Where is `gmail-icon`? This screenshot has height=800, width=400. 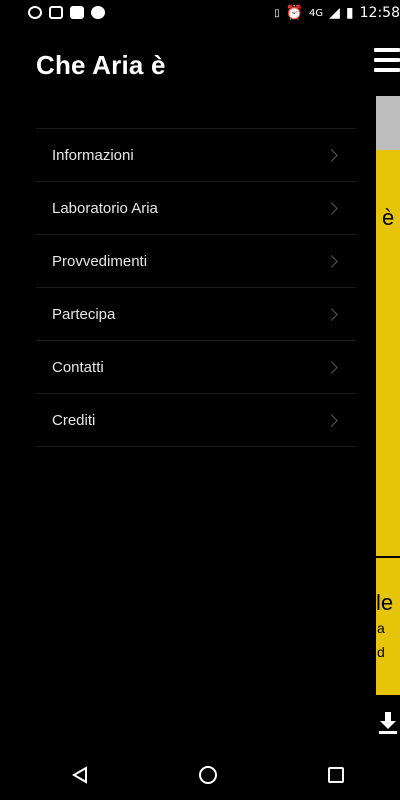
gmail-icon is located at coordinates (56, 12).